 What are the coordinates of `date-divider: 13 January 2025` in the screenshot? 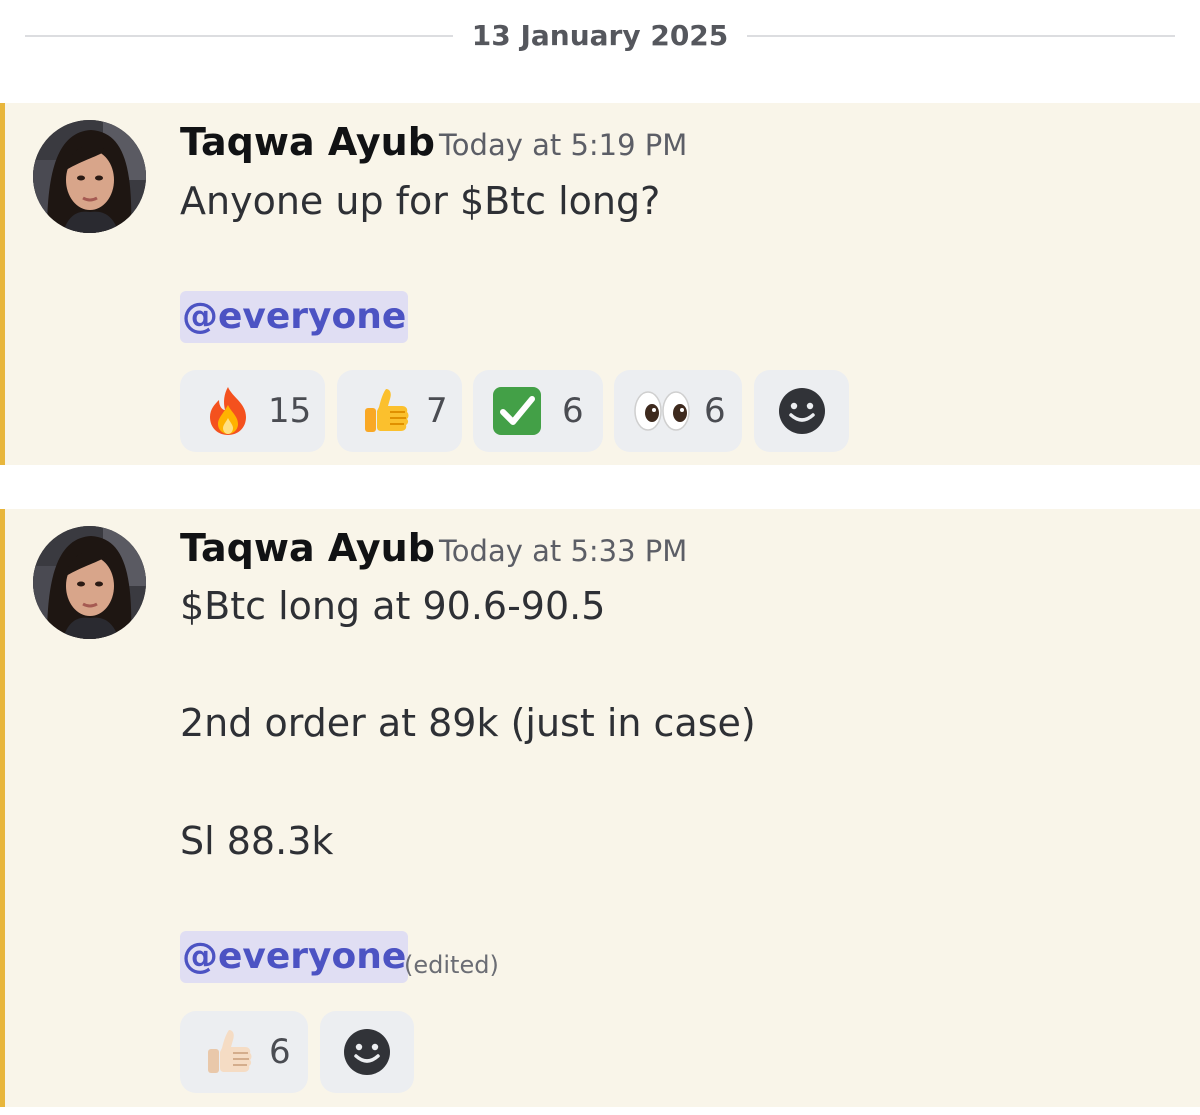 It's located at (600, 36).